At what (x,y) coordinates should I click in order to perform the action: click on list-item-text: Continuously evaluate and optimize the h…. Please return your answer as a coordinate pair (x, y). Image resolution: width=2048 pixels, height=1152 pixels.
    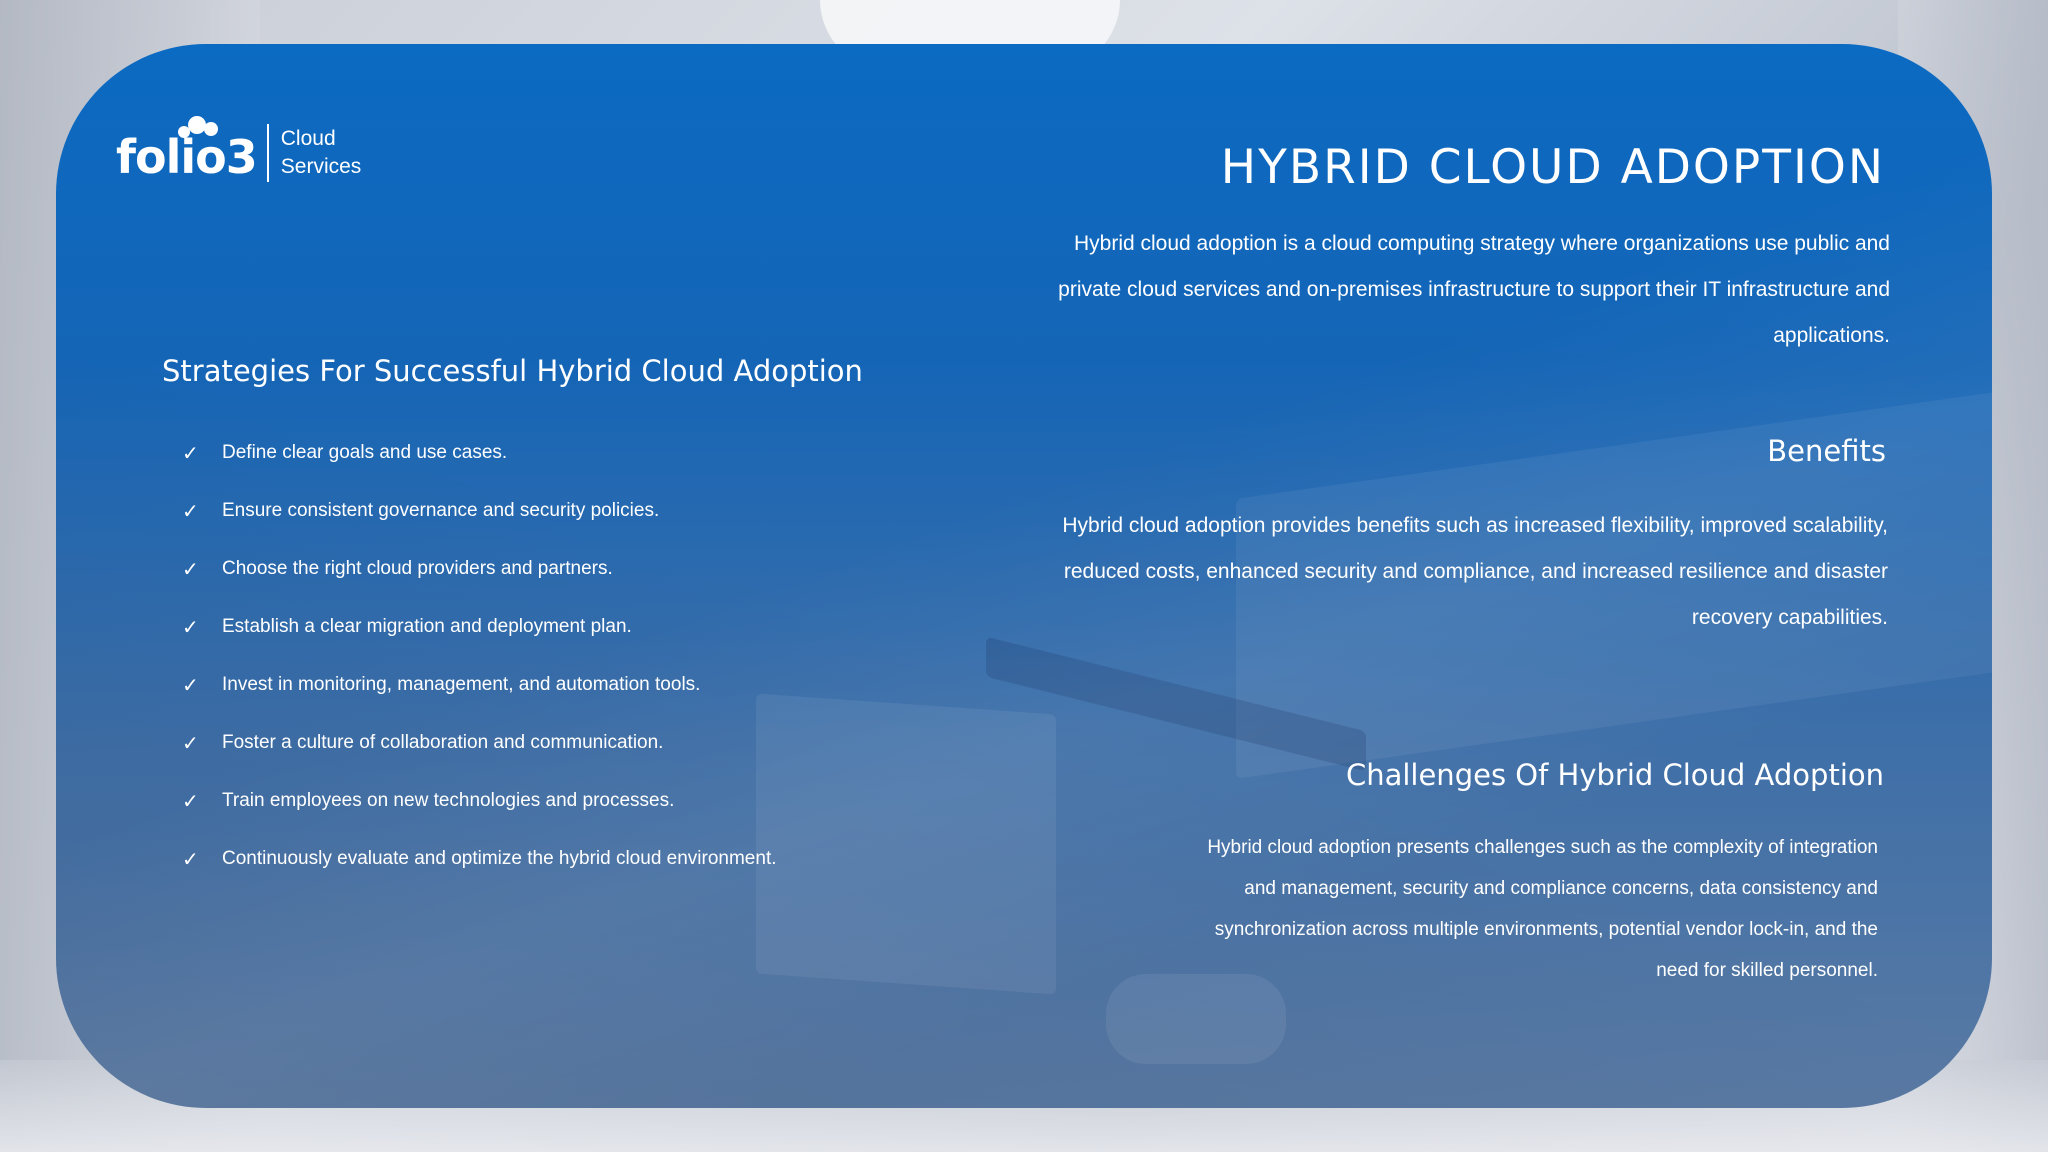
    Looking at the image, I should click on (499, 858).